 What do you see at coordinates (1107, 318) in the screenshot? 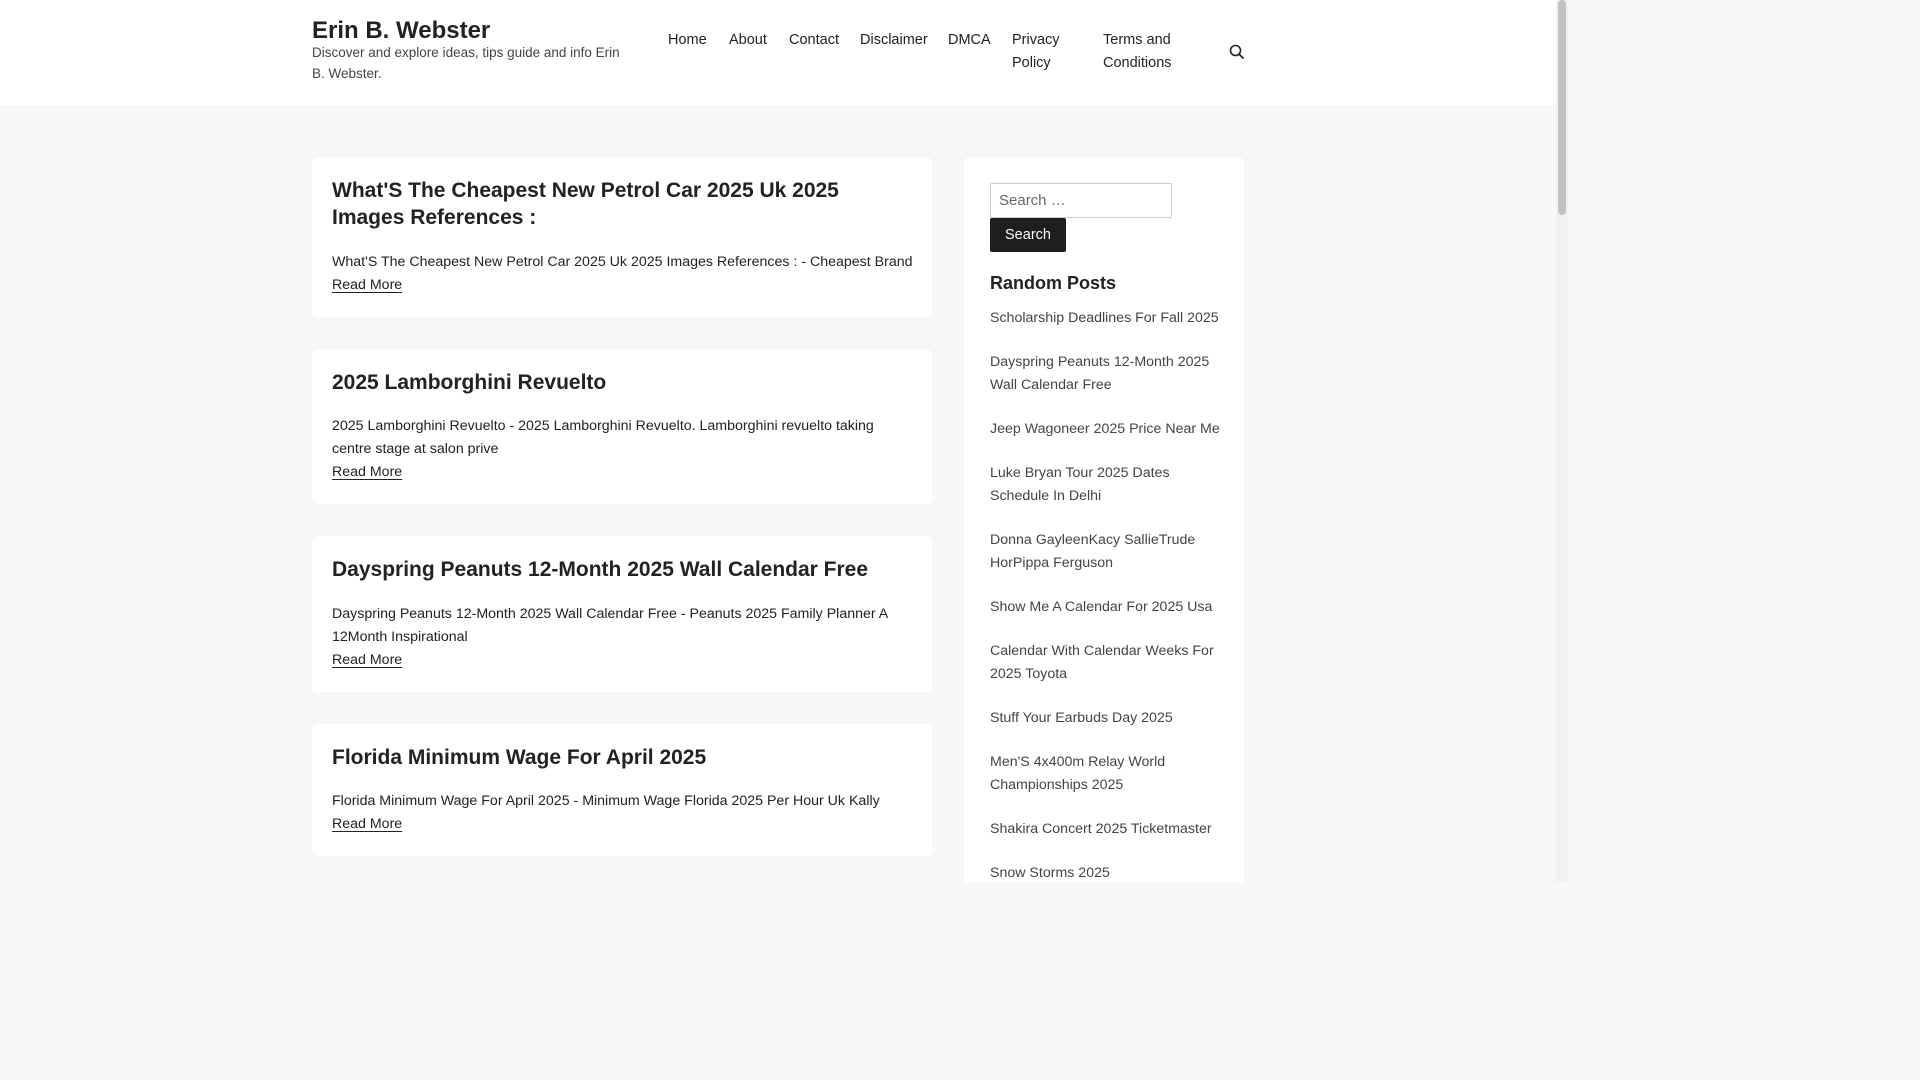
I see `random-post-link: Scholarship Deadlines For Fall 2025` at bounding box center [1107, 318].